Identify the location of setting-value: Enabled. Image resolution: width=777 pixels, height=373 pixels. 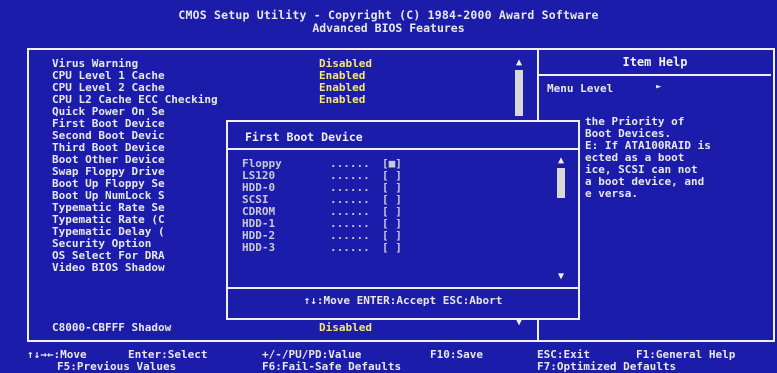
(342, 100).